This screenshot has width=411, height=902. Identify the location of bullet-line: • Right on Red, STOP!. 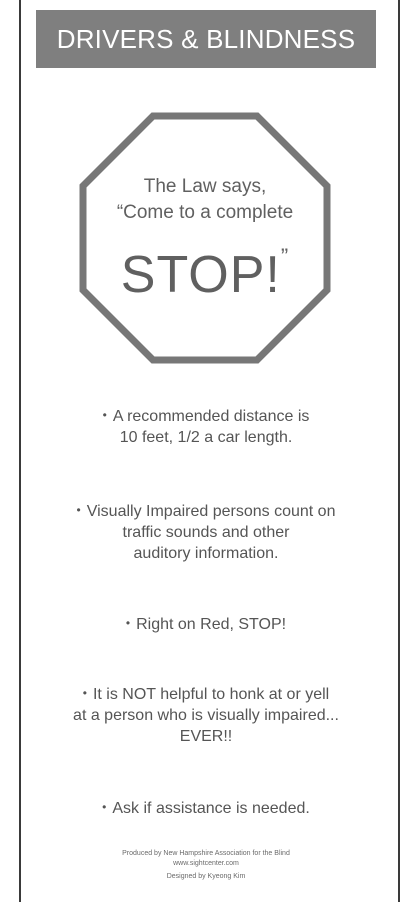
(206, 624).